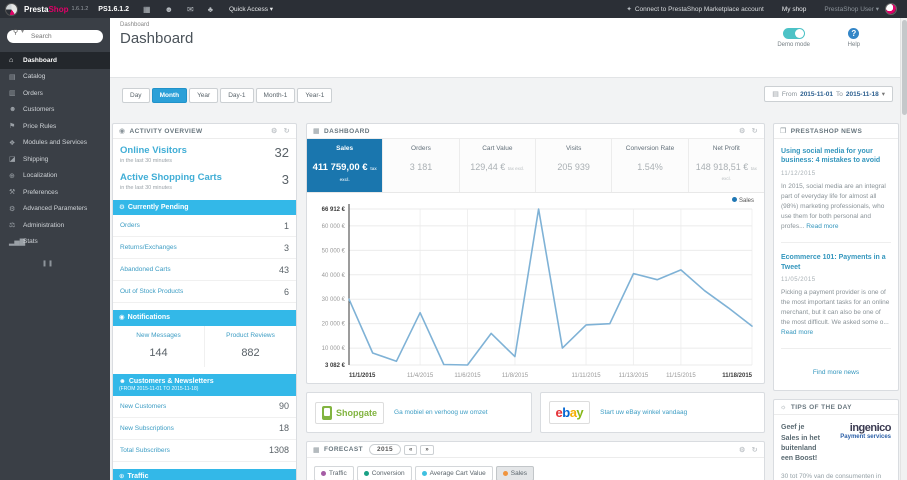  Describe the element at coordinates (55, 143) in the screenshot. I see `sidebar-item-modules: ❖ Modules and Services` at that location.